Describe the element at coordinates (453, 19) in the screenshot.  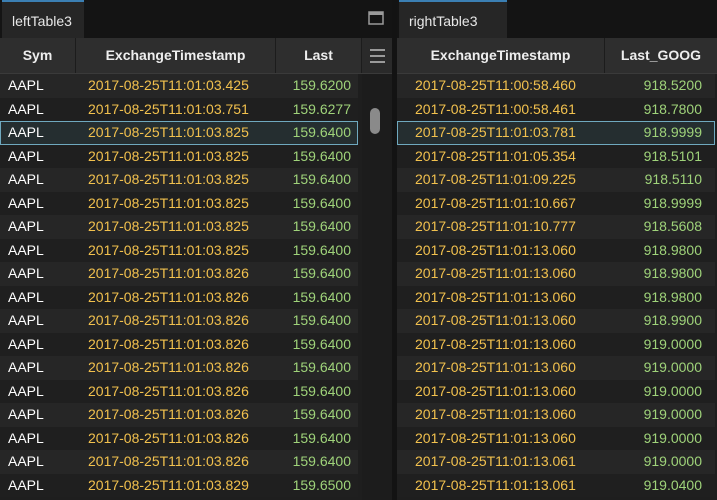
I see `tab-right-table3: rightTable3` at that location.